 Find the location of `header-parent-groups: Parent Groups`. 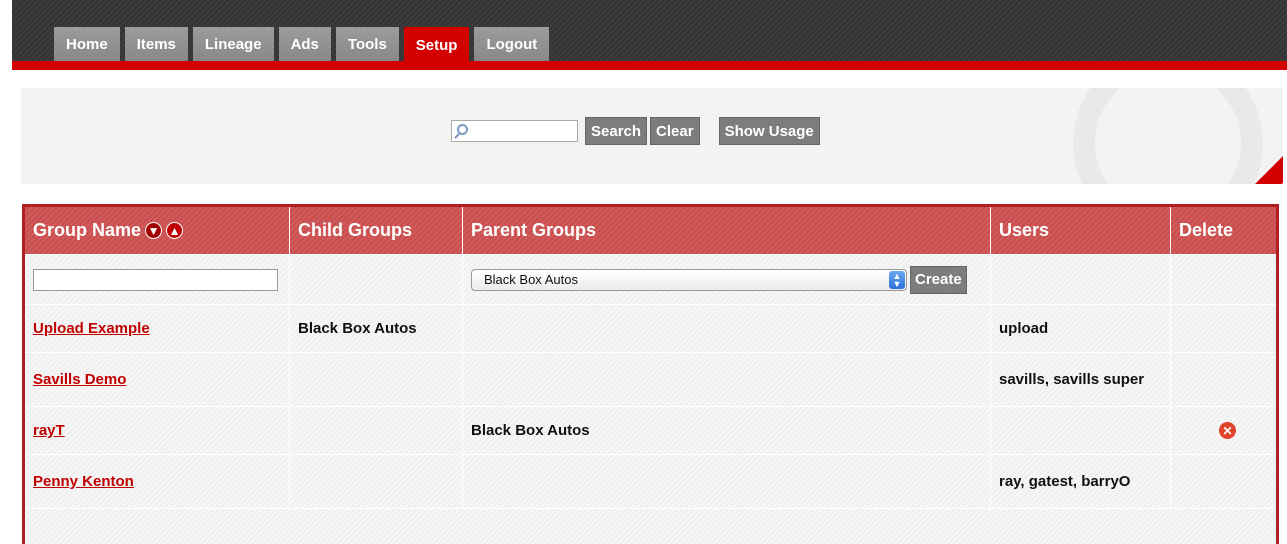

header-parent-groups: Parent Groups is located at coordinates (727, 230).